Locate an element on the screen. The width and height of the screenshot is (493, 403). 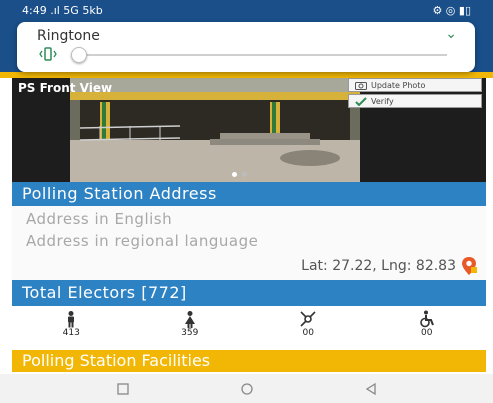
chevron-down-icon: ⌄ is located at coordinates (451, 34).